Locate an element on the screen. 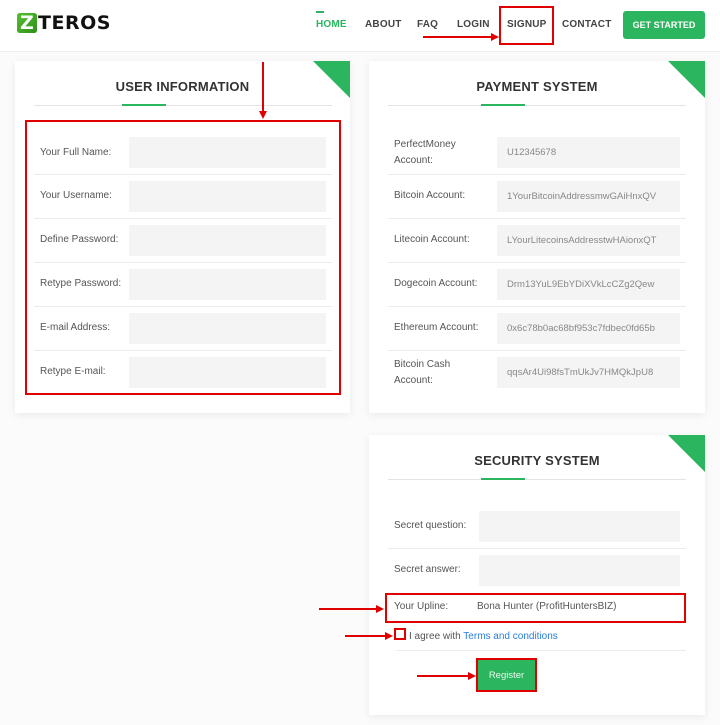 Image resolution: width=720 pixels, height=725 pixels. nav-home: HOME is located at coordinates (331, 24).